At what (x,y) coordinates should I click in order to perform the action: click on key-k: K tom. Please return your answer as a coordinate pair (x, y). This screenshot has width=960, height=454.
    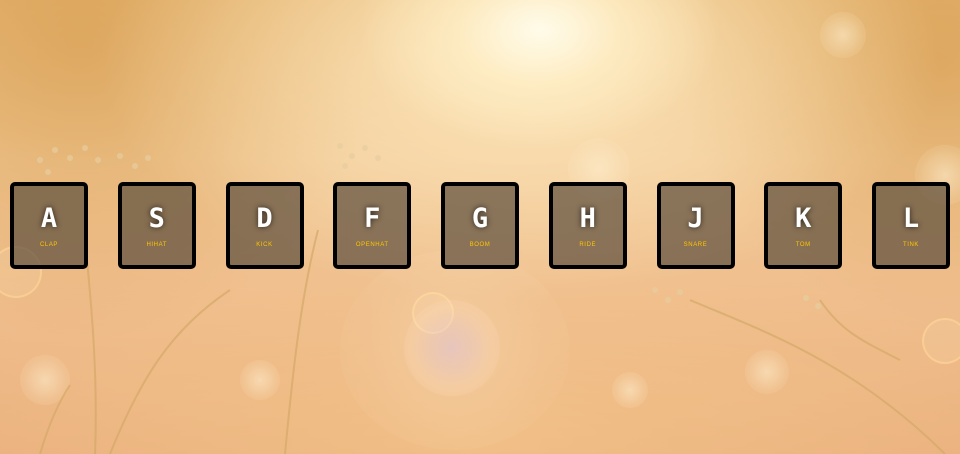
    Looking at the image, I should click on (803, 225).